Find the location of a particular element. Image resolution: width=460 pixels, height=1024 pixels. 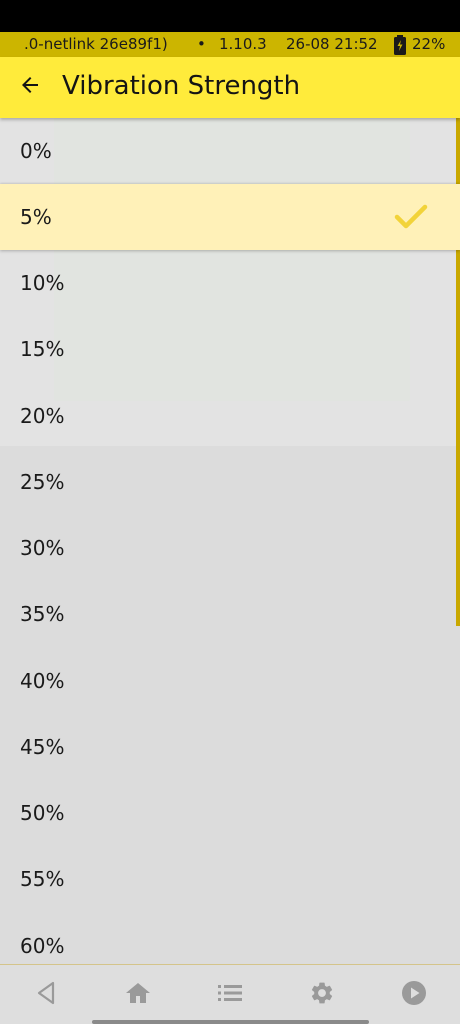

list-item: 60% is located at coordinates (230, 938).